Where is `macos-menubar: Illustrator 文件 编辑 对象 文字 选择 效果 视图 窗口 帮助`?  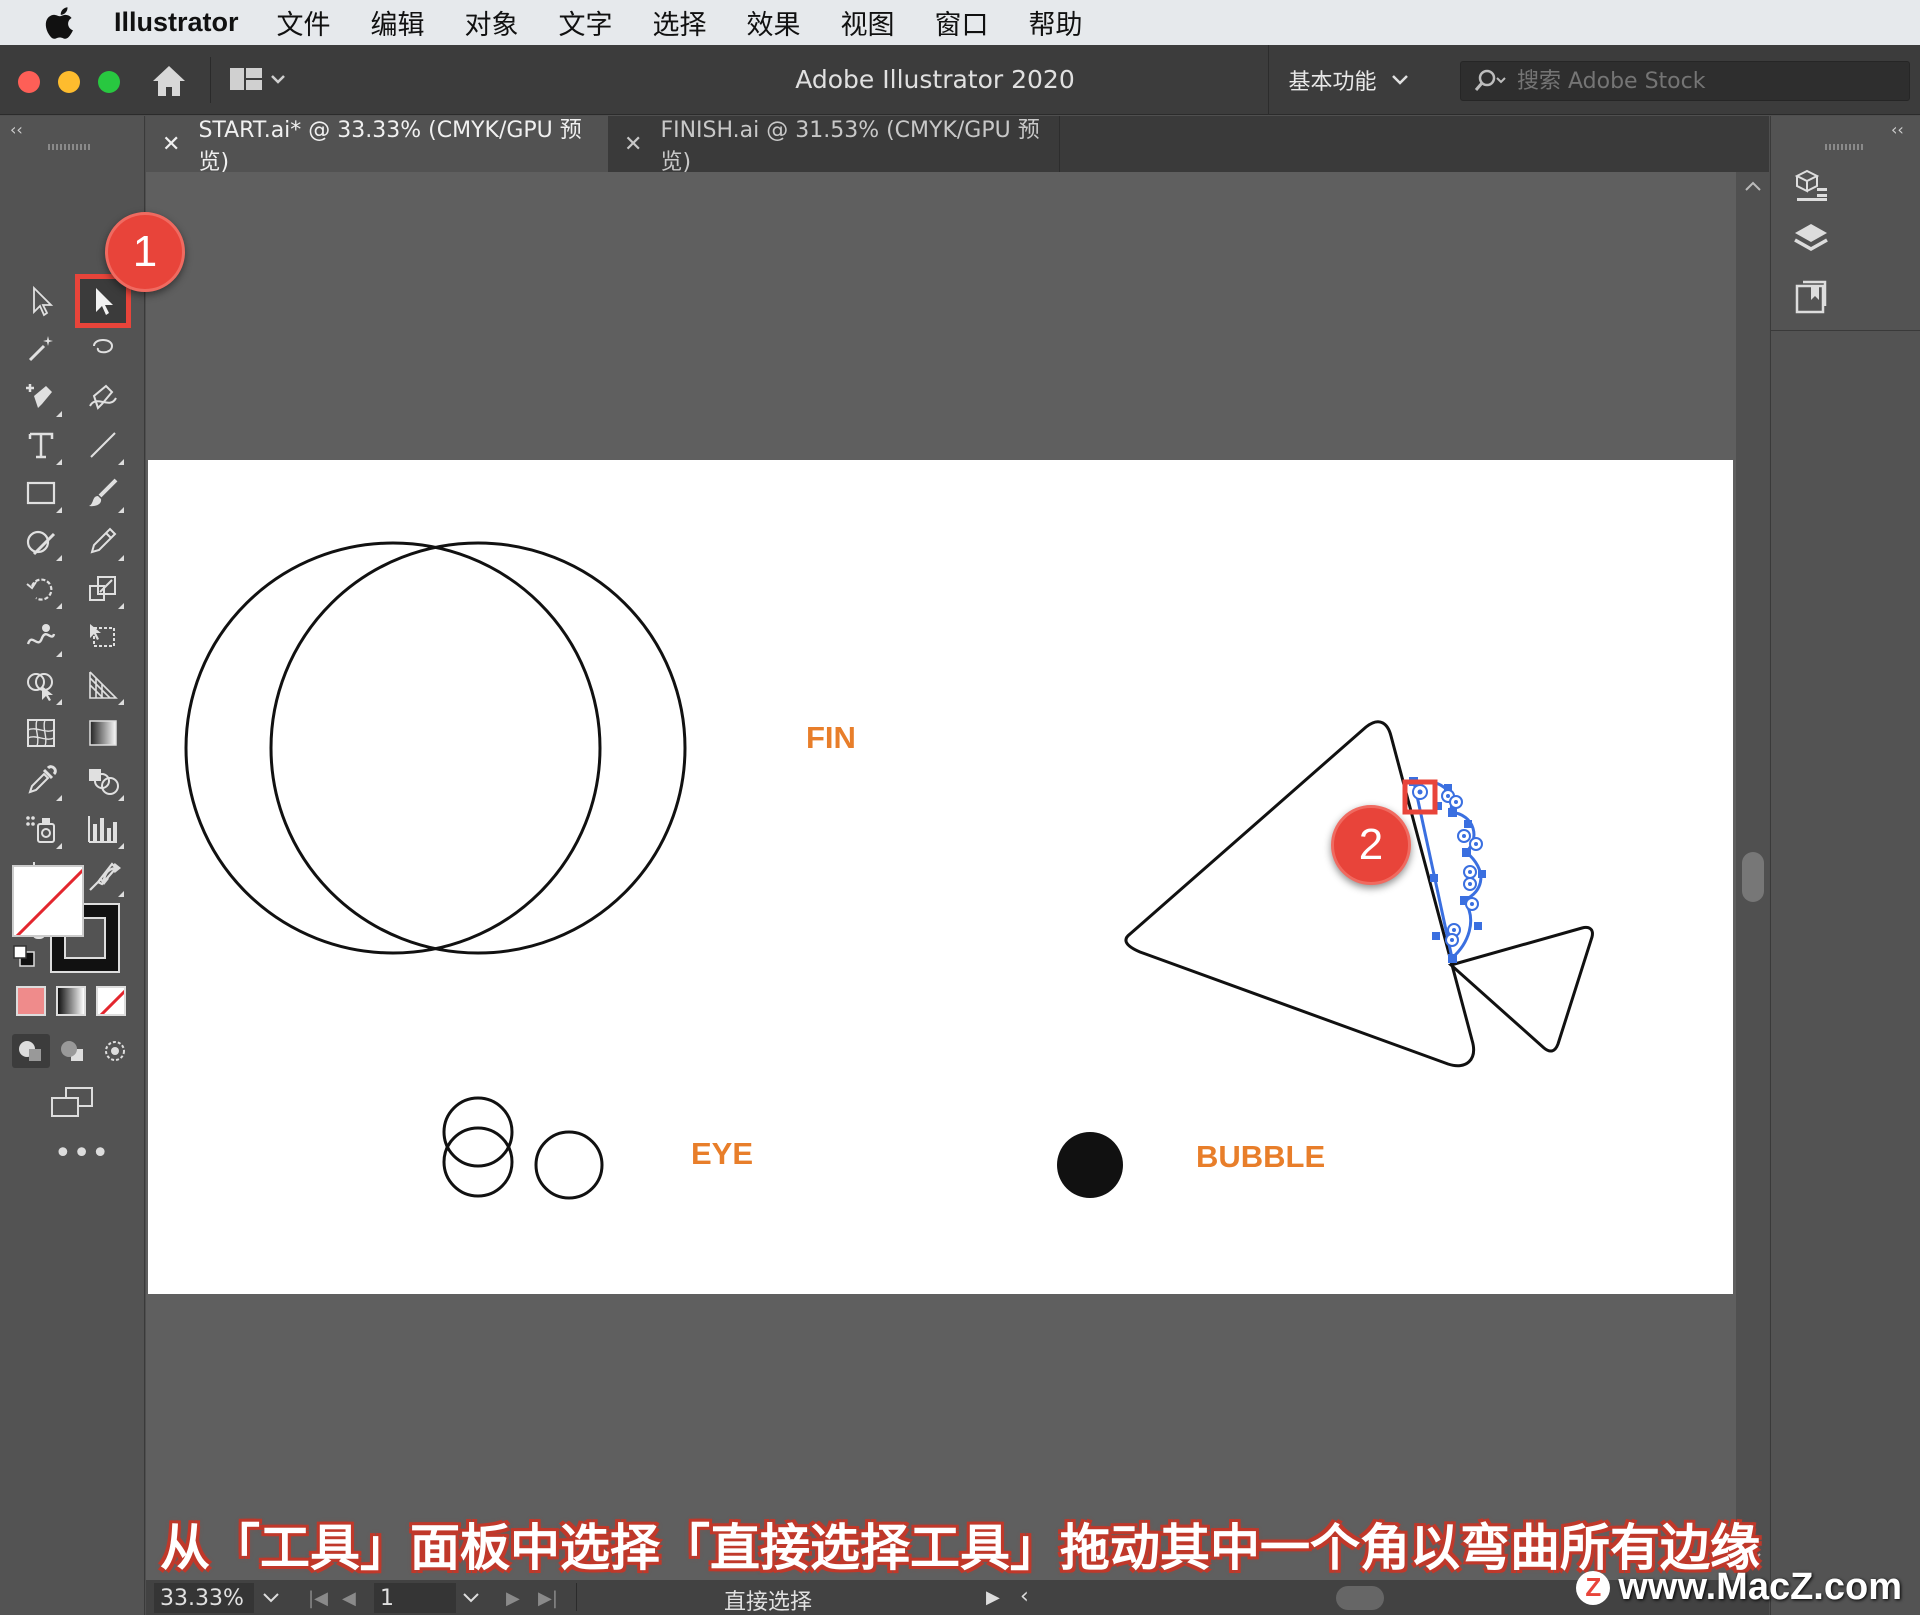
macos-menubar: Illustrator 文件 编辑 对象 文字 选择 效果 视图 窗口 帮助 is located at coordinates (960, 22).